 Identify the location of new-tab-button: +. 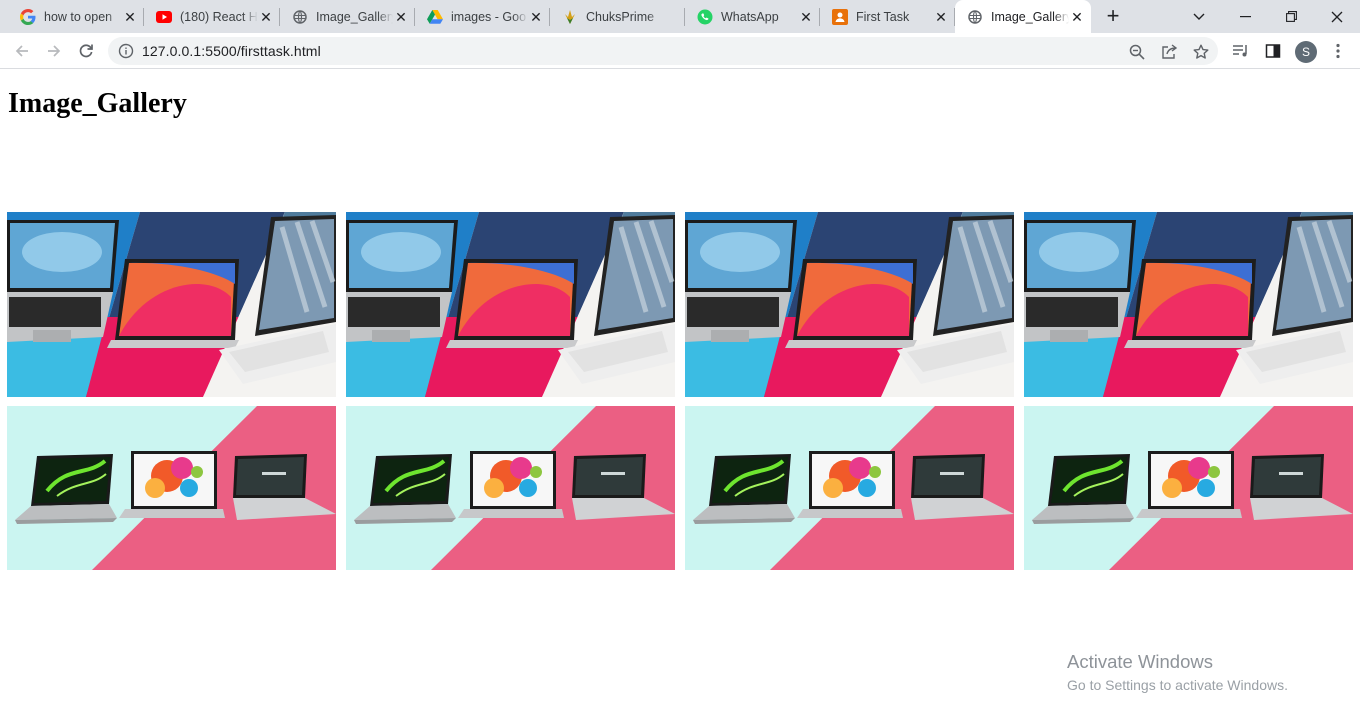
(1113, 17).